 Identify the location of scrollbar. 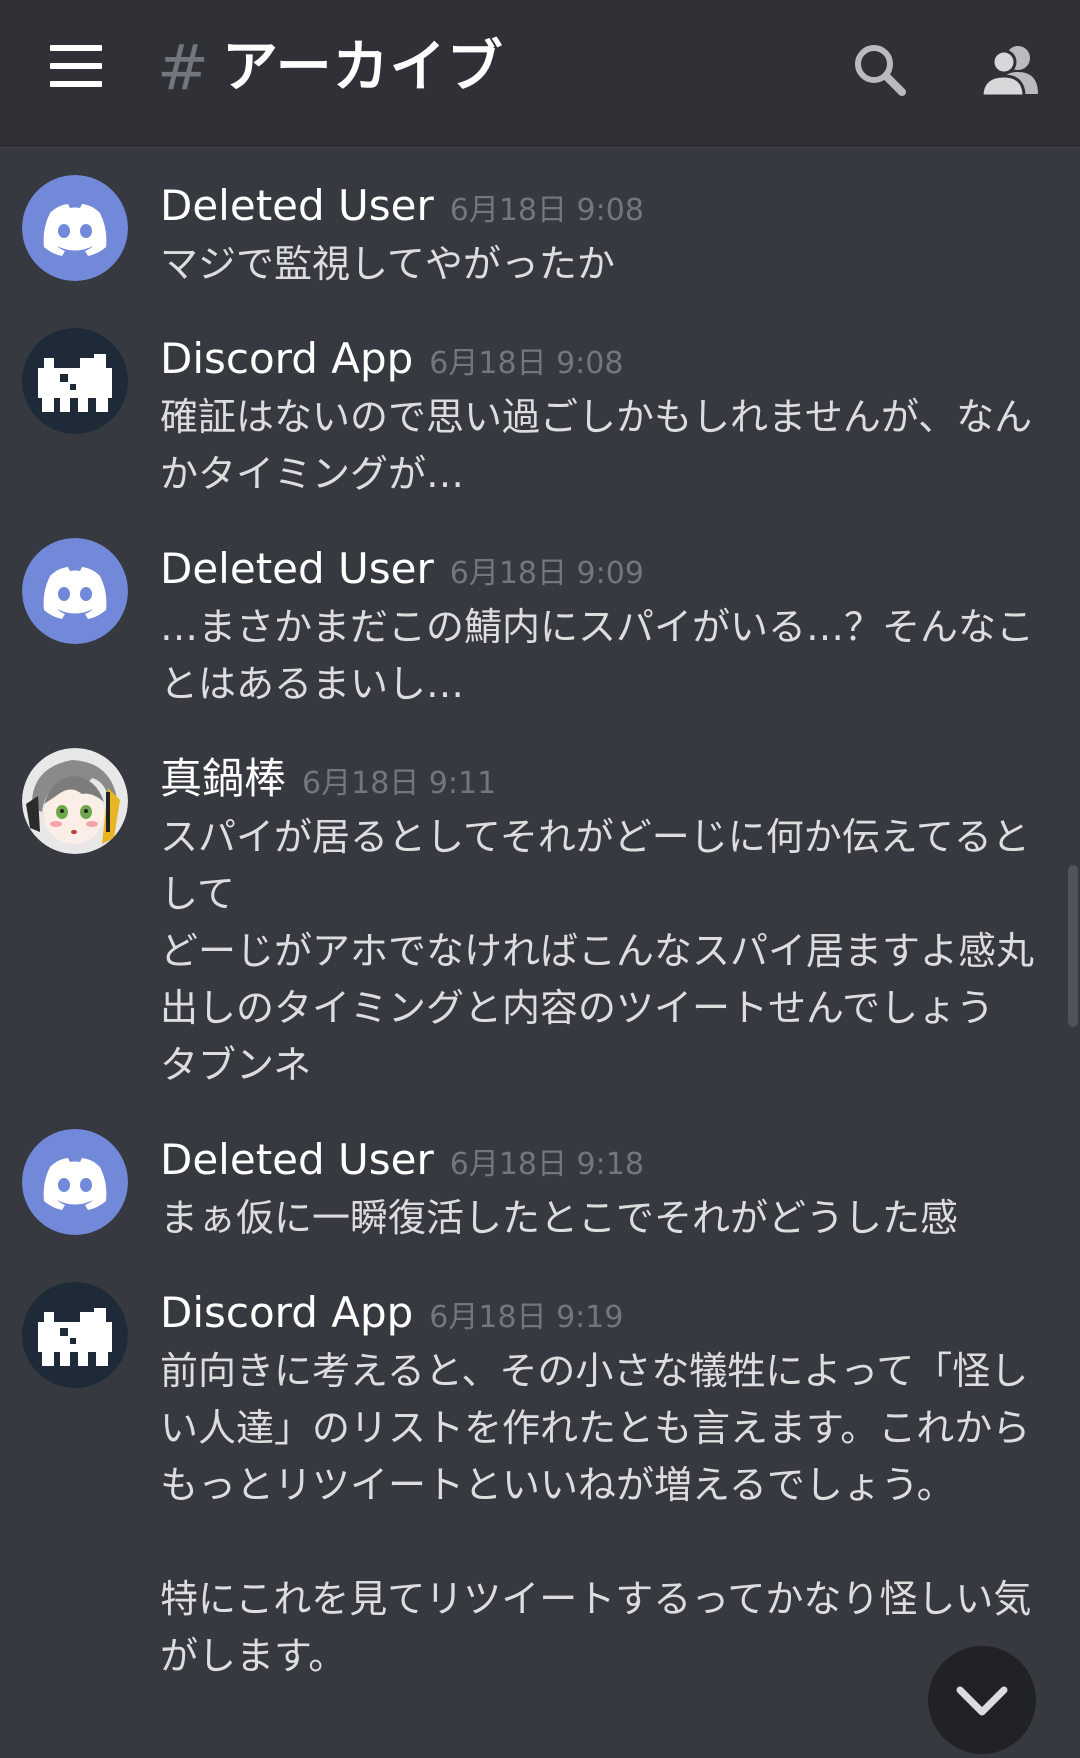
(1073, 946).